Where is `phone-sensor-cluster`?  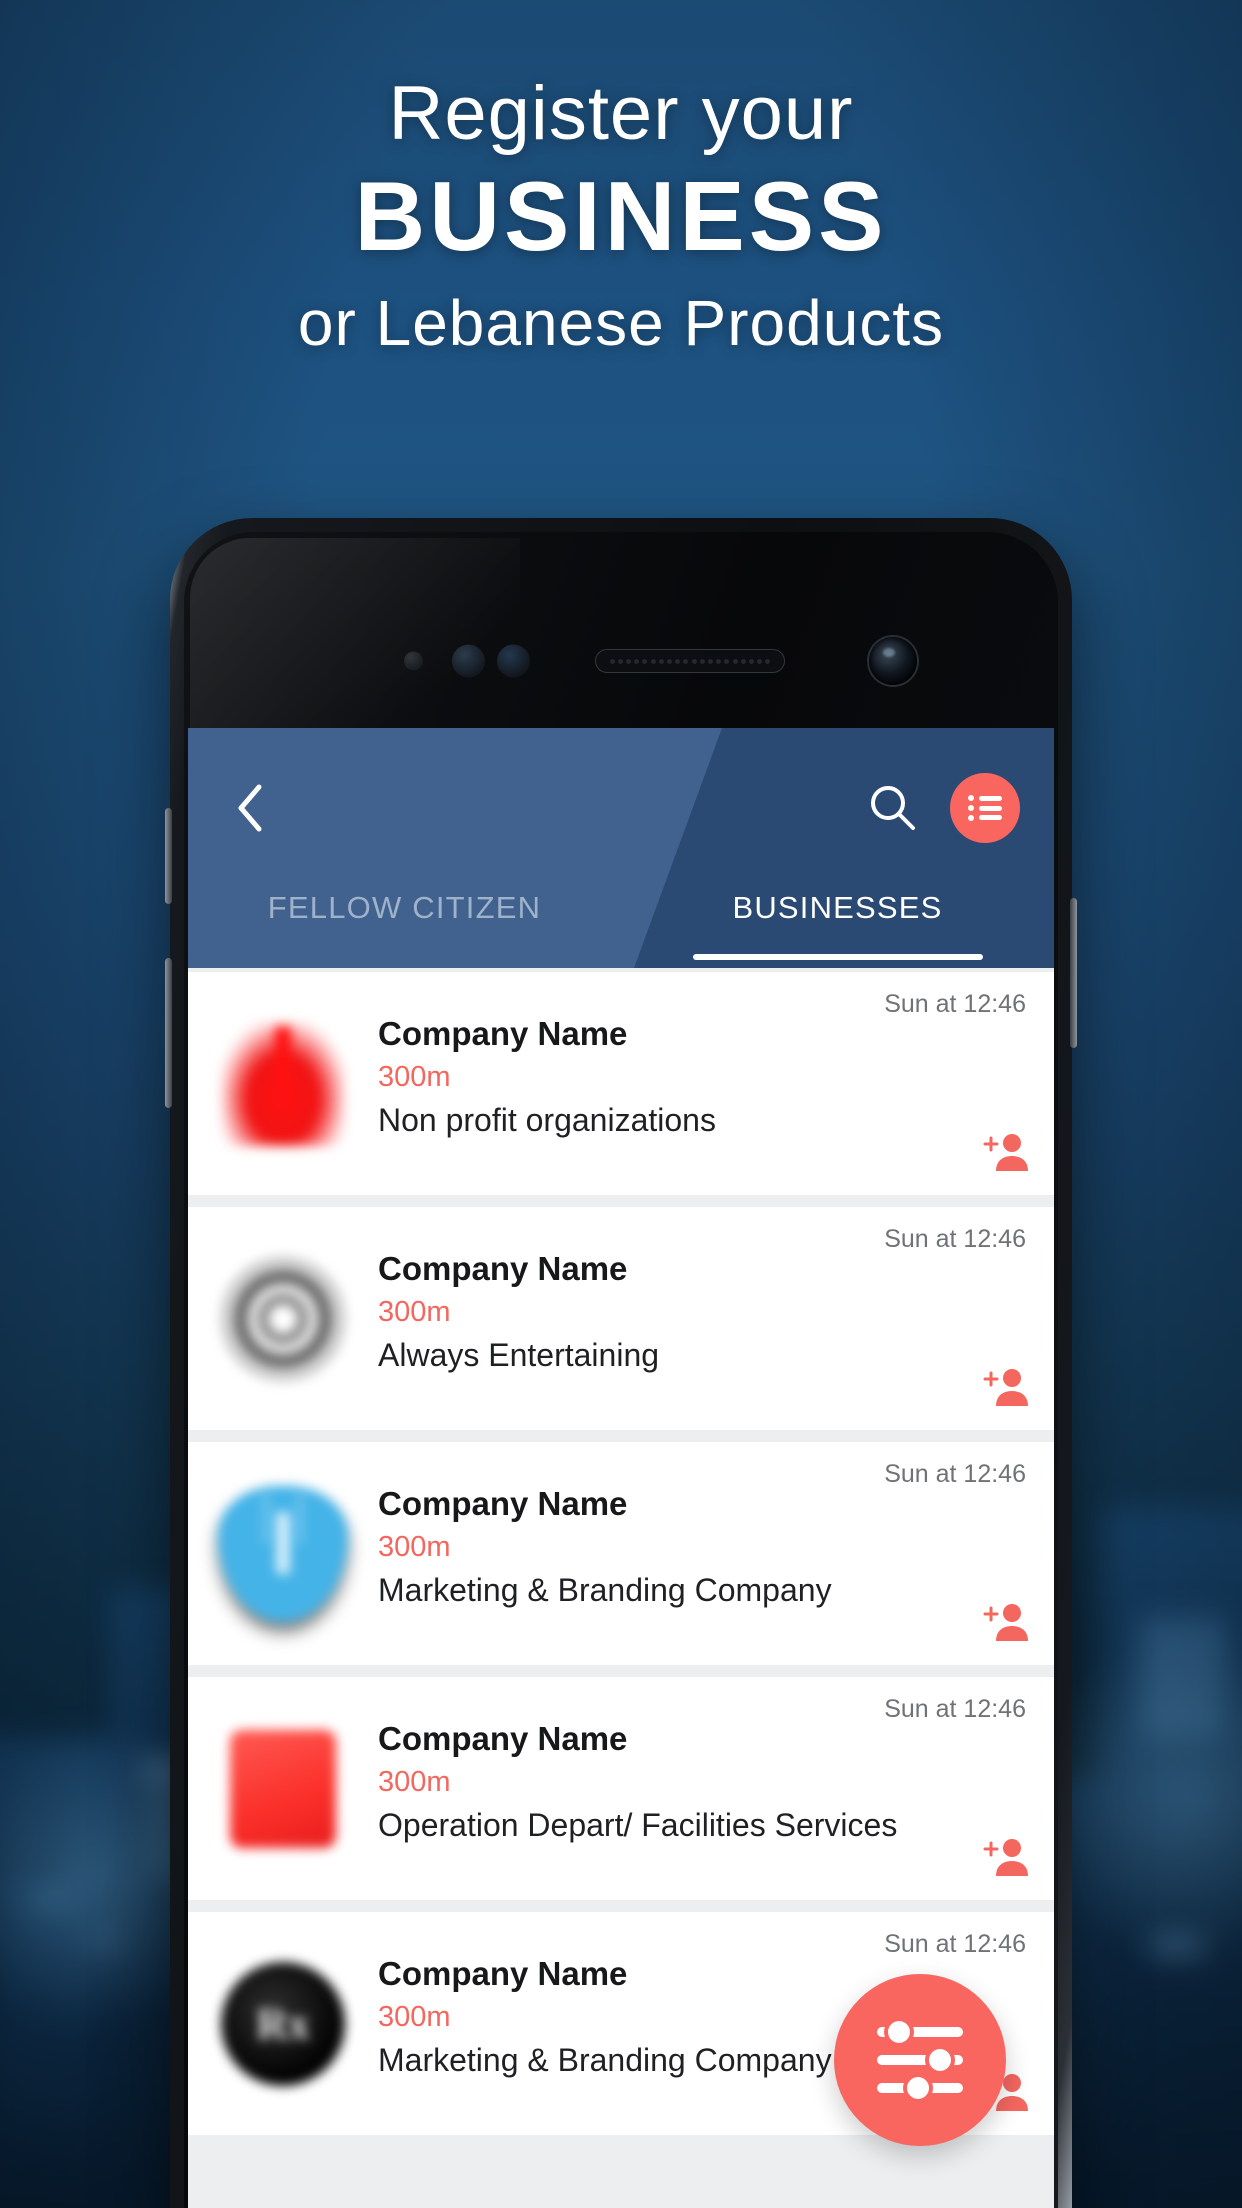 phone-sensor-cluster is located at coordinates (621, 661).